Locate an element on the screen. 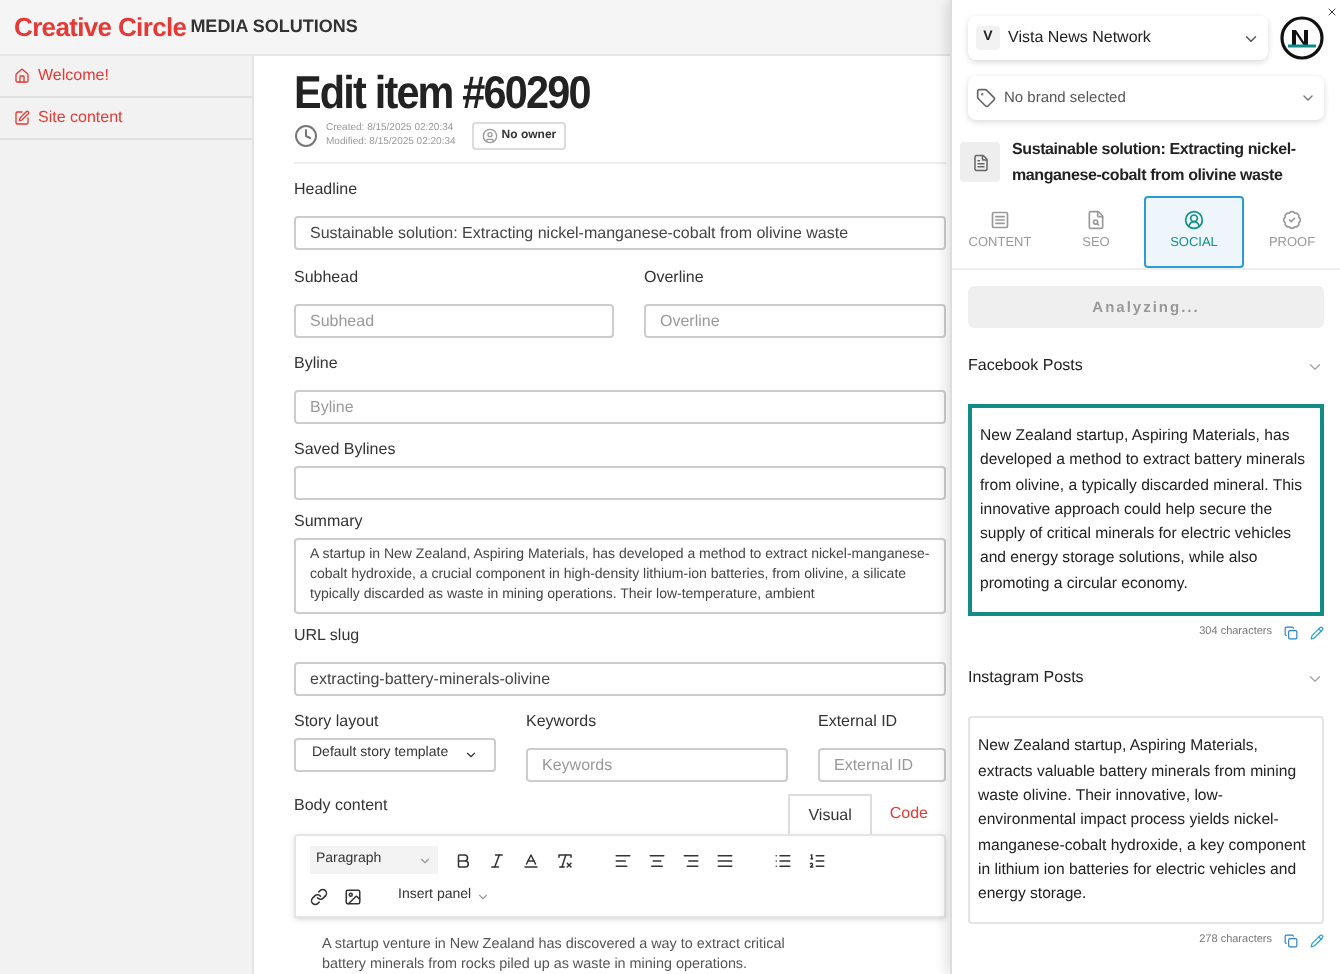  numbered-list-icon is located at coordinates (817, 860).